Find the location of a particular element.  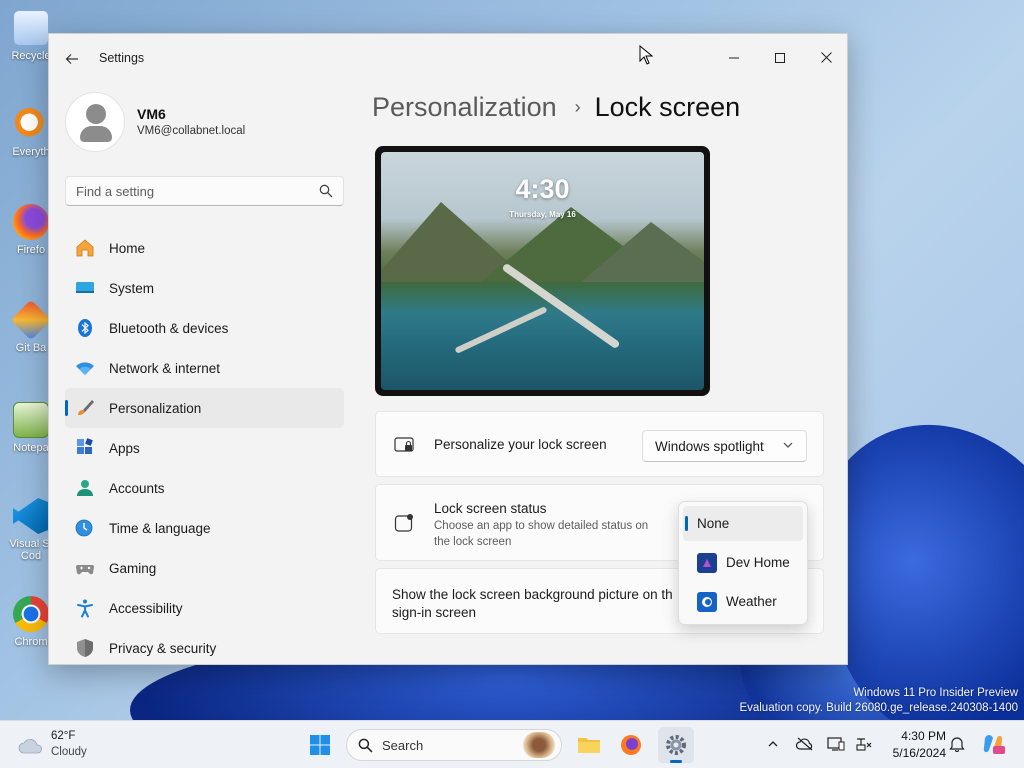

sidebar-item-home: Home is located at coordinates (204, 248).